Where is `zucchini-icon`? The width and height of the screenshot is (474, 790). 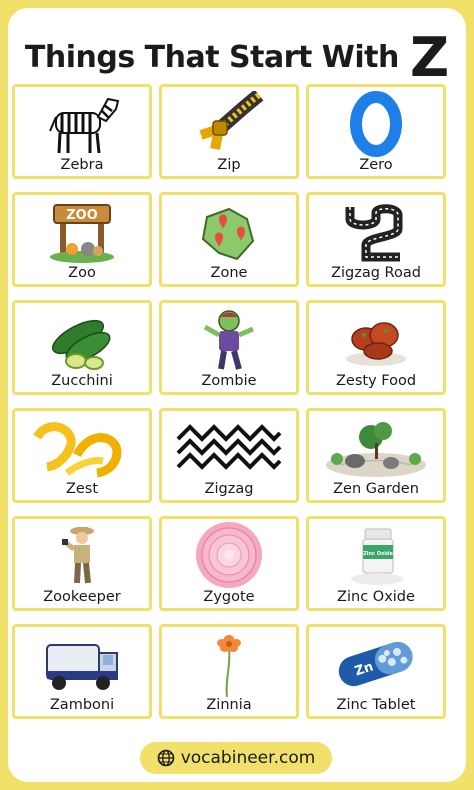 zucchini-icon is located at coordinates (81, 344).